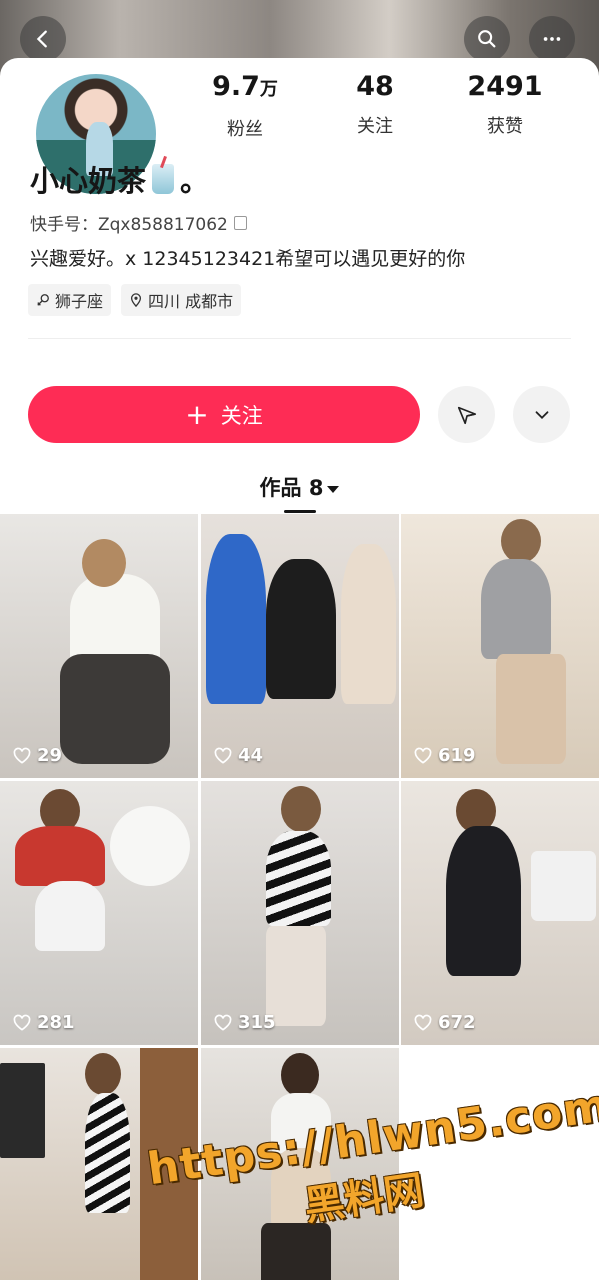  Describe the element at coordinates (241, 415) in the screenshot. I see `follow-label: 关注` at that location.